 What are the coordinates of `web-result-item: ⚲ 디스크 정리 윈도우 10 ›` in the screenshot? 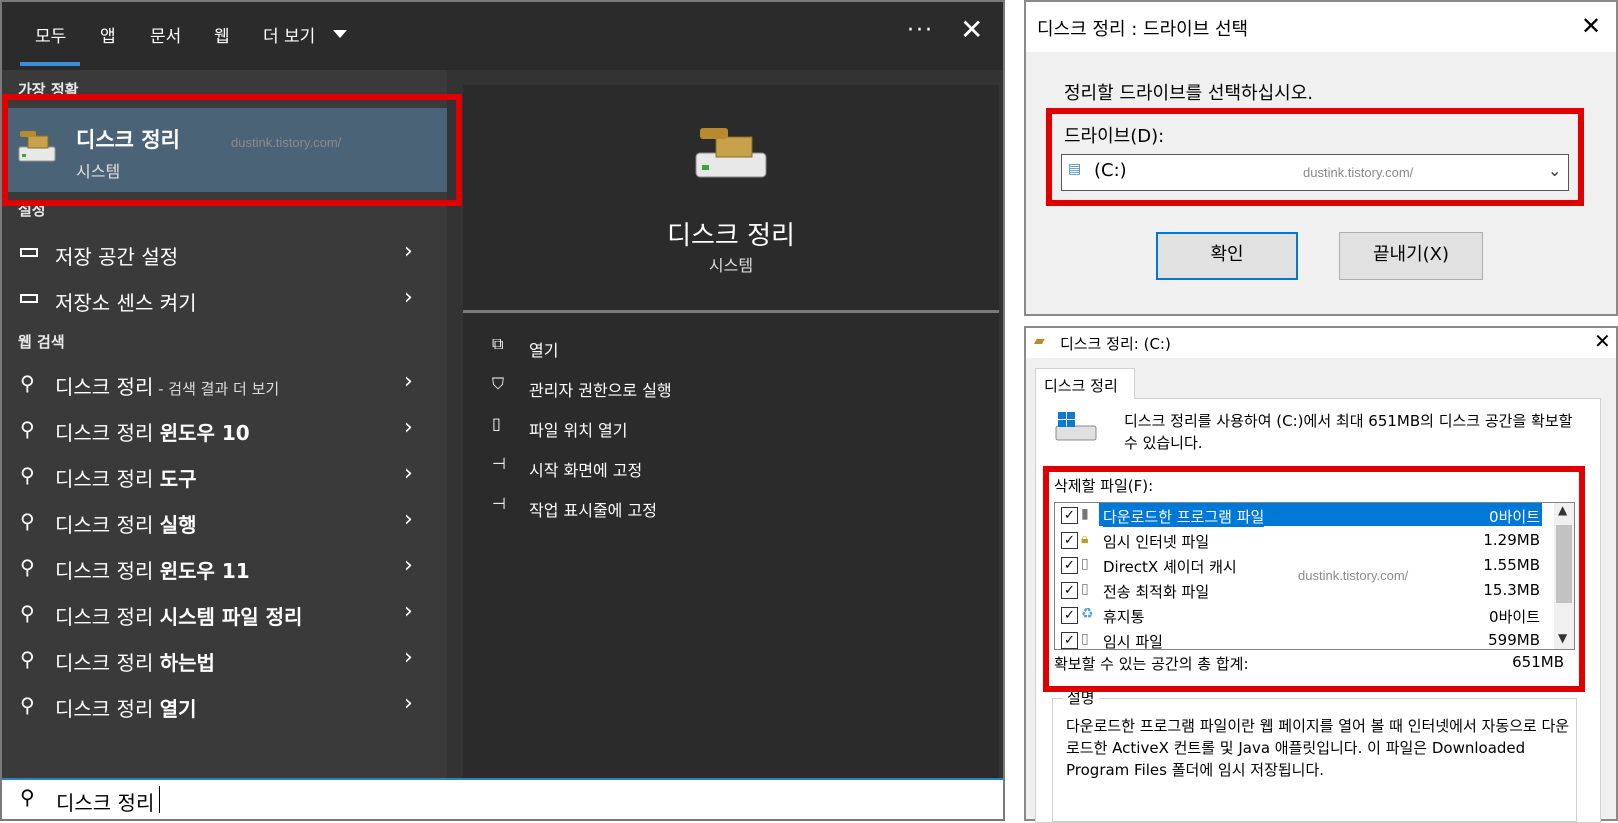 It's located at (224, 436).